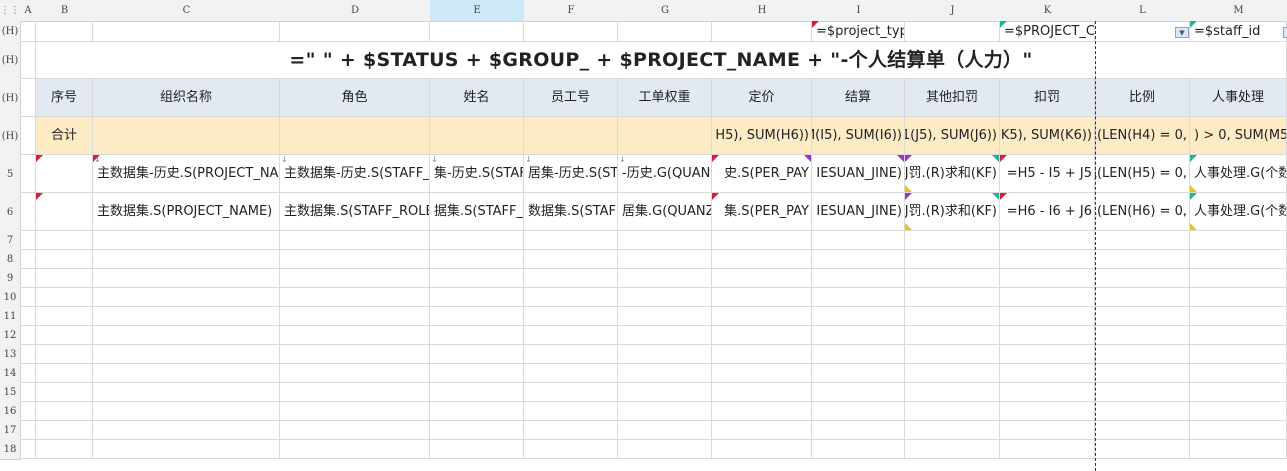 The image size is (1287, 471). I want to click on cell-a-row1, so click(28, 31).